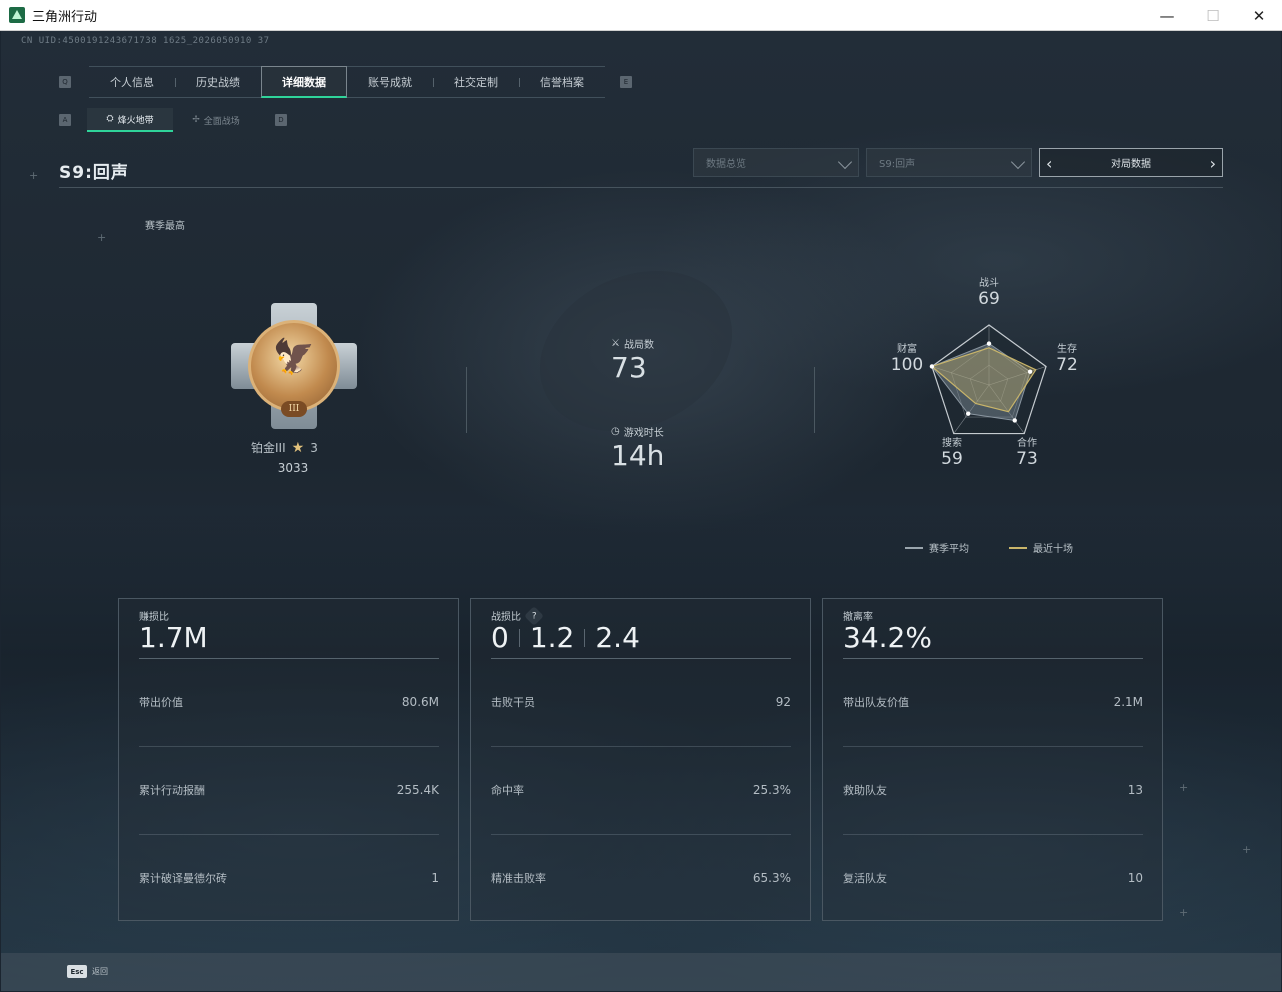 This screenshot has height=992, width=1282. Describe the element at coordinates (268, 448) in the screenshot. I see `rank-name: 铂金III` at that location.